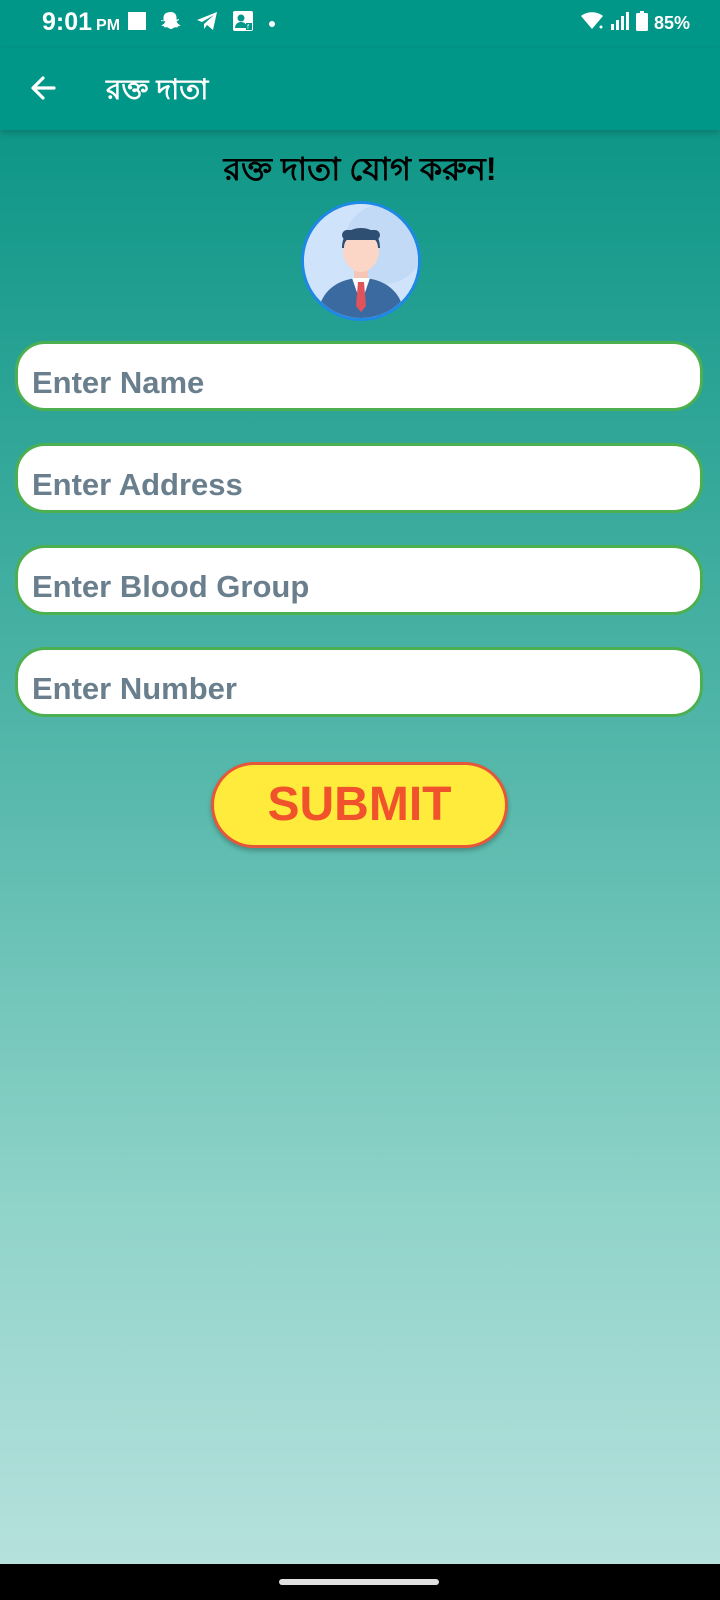 The height and width of the screenshot is (1600, 720). Describe the element at coordinates (352, 383) in the screenshot. I see `name-input` at that location.